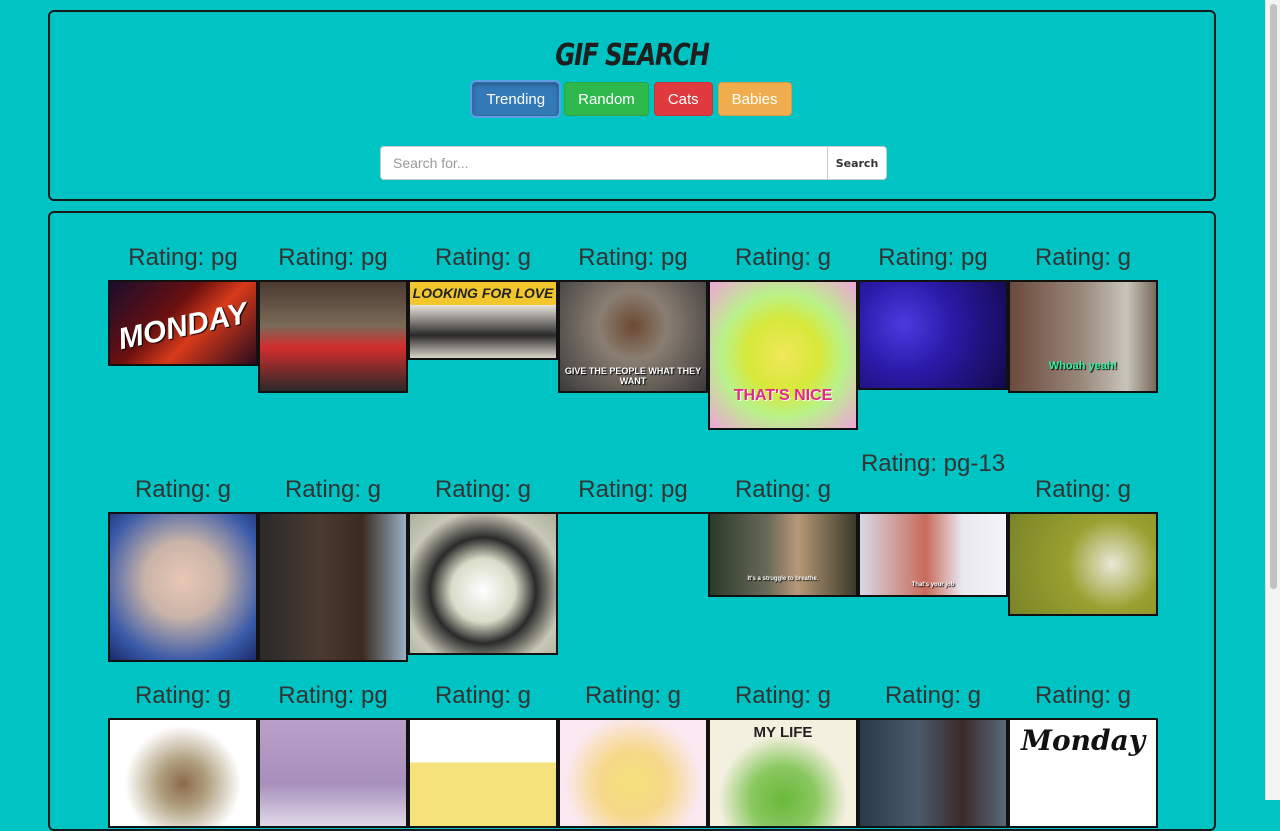 The height and width of the screenshot is (831, 1280). I want to click on gif-image: LOOKING FOR LOVE, so click(483, 320).